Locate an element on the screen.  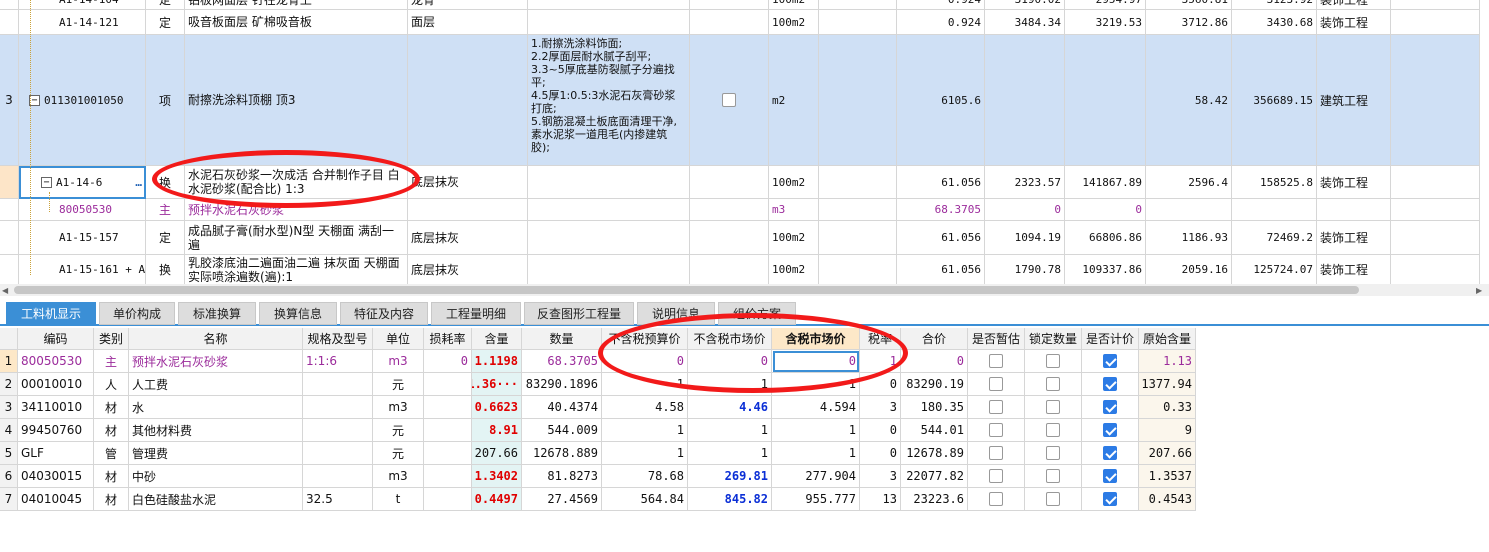
cell-budget: 78.68 is located at coordinates (645, 476).